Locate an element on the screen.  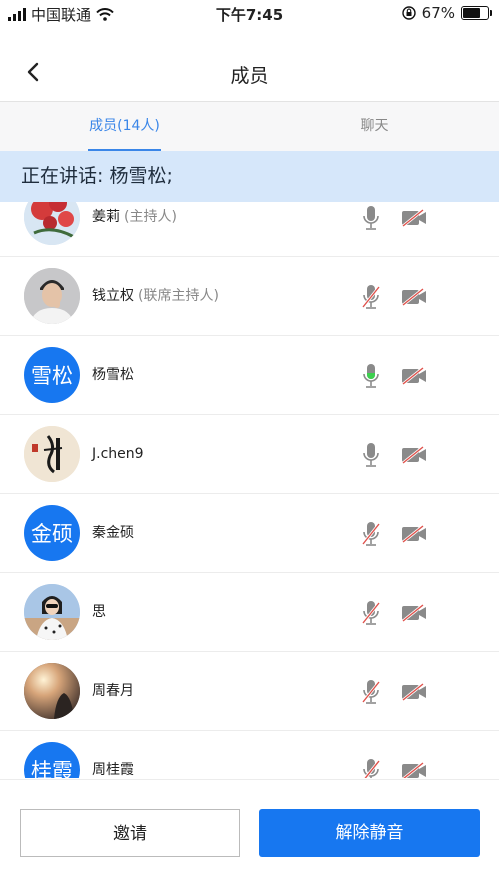
speaking-banner: 正在讲话: 杨雪松; is located at coordinates (249, 176).